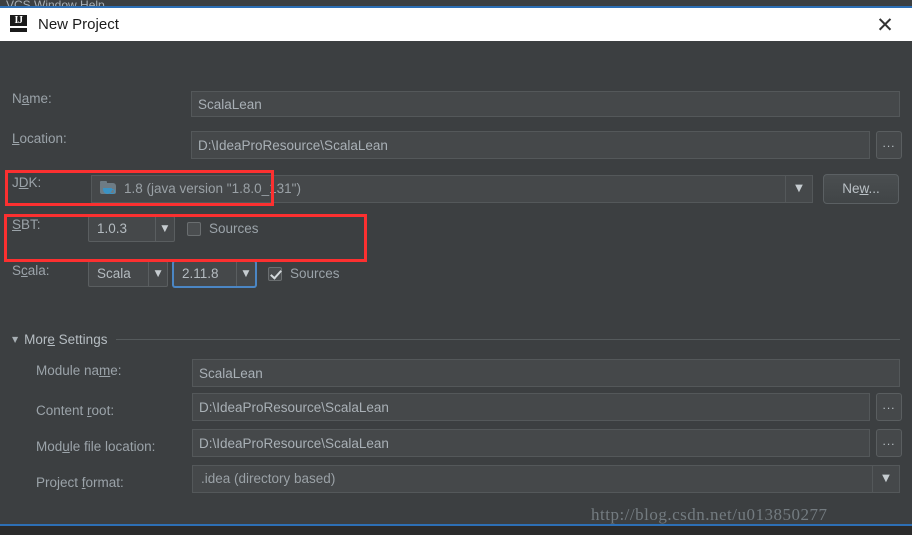  I want to click on module-file-location-label: Module file location:, so click(96, 446).